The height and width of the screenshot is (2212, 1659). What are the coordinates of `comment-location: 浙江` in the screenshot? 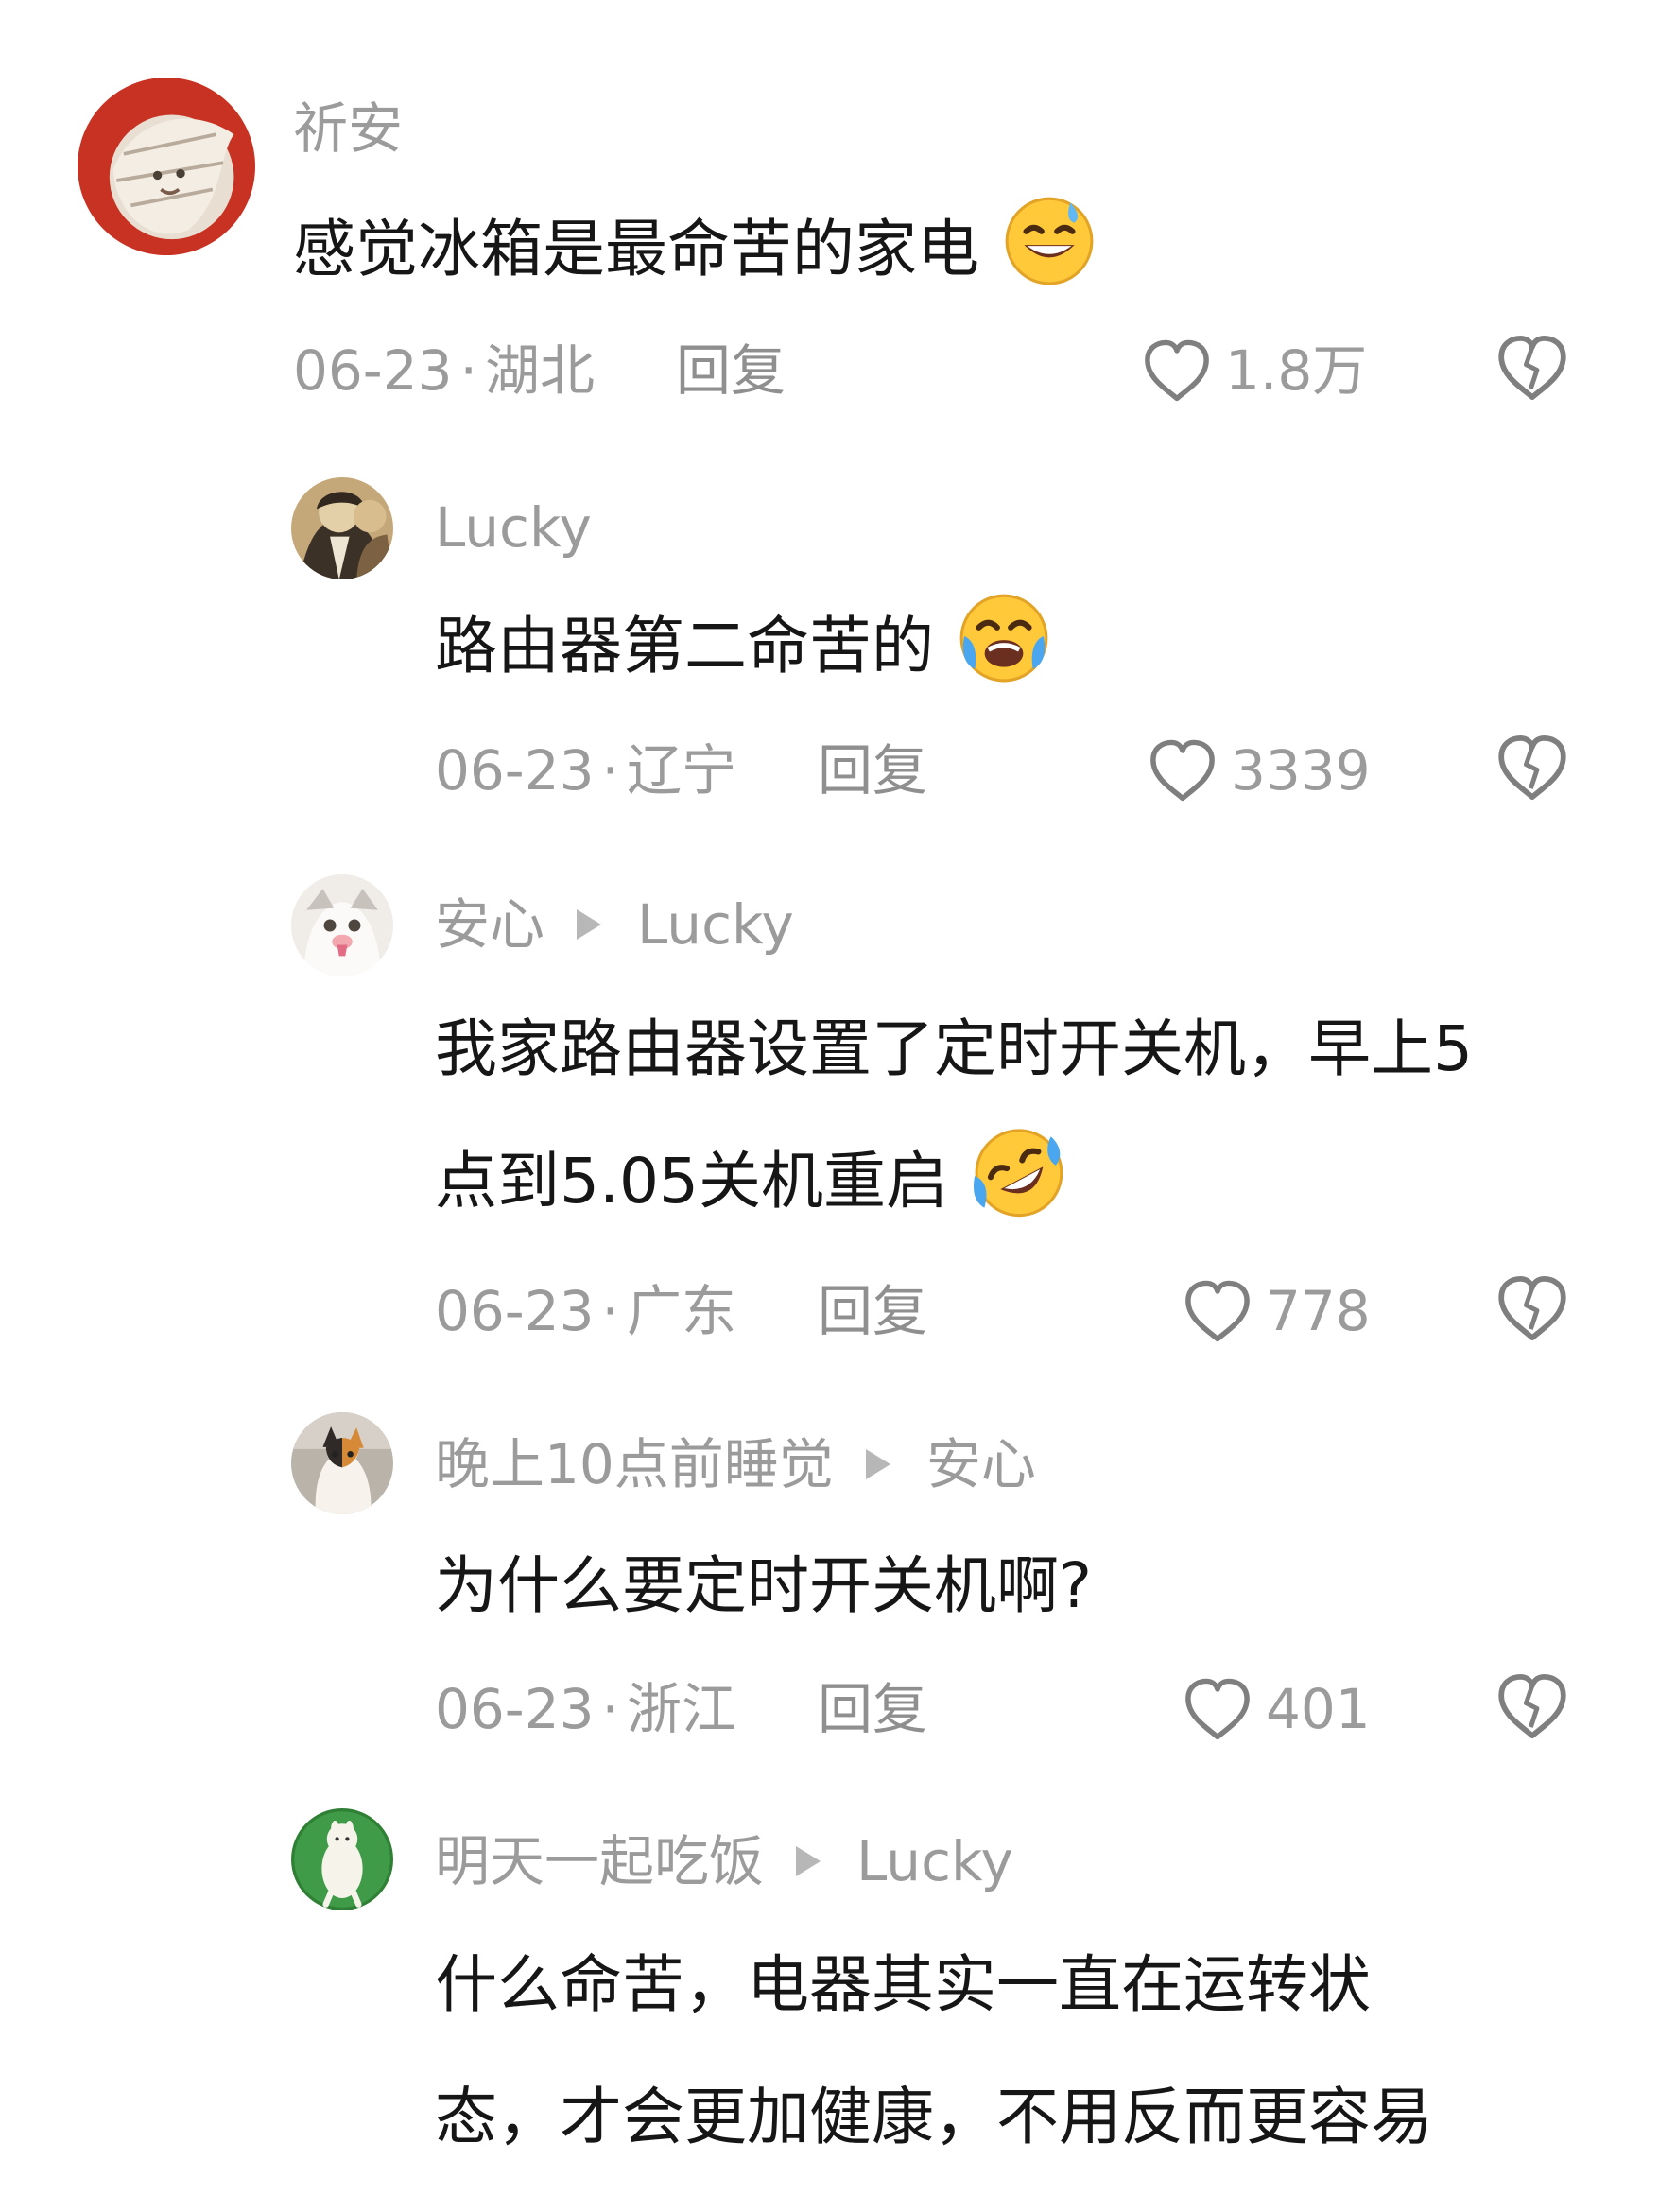 It's located at (681, 1709).